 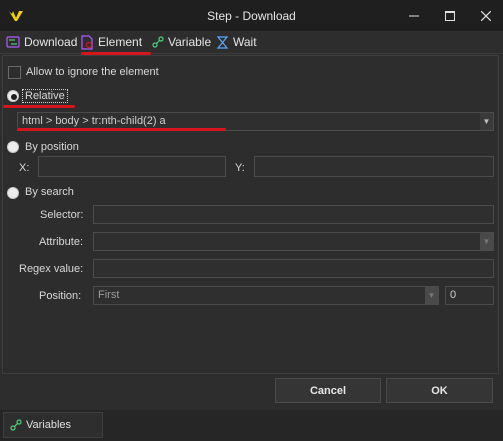 I want to click on by-search-label: By search, so click(x=49, y=192).